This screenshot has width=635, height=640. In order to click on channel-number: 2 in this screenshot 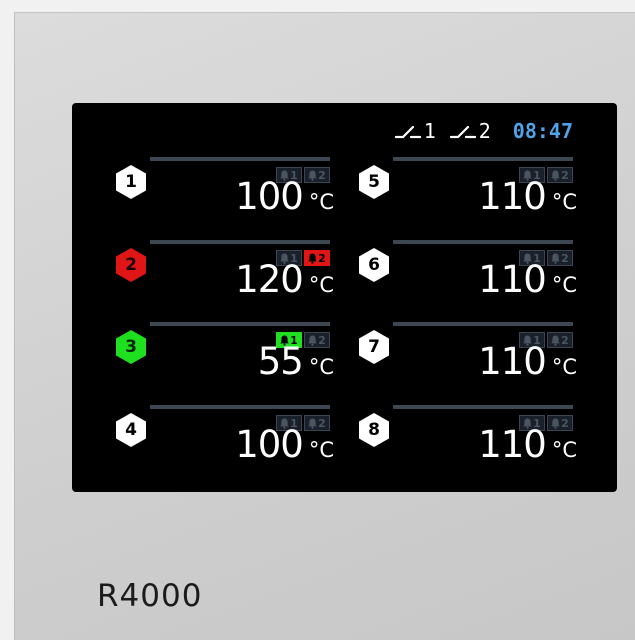, I will do `click(131, 265)`.